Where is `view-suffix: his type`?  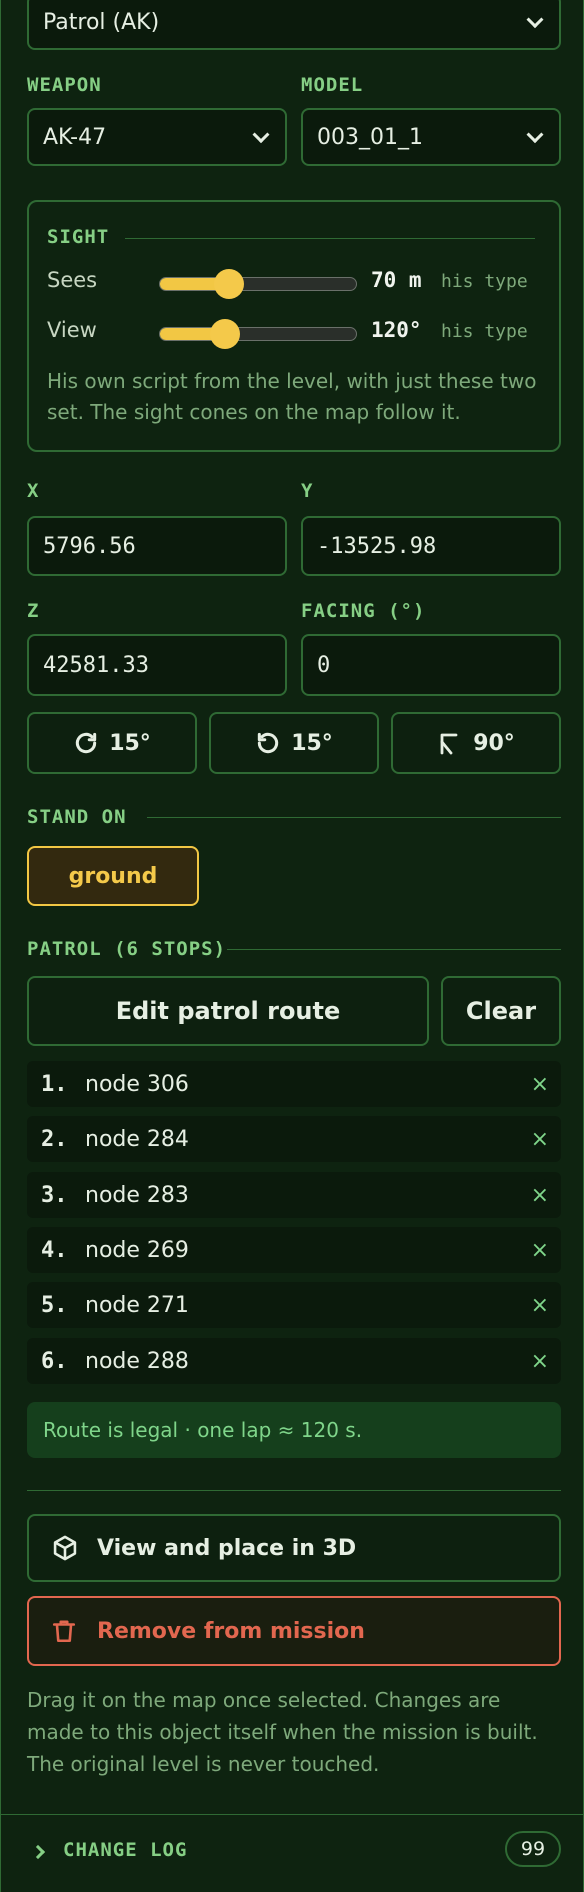 view-suffix: his type is located at coordinates (484, 331).